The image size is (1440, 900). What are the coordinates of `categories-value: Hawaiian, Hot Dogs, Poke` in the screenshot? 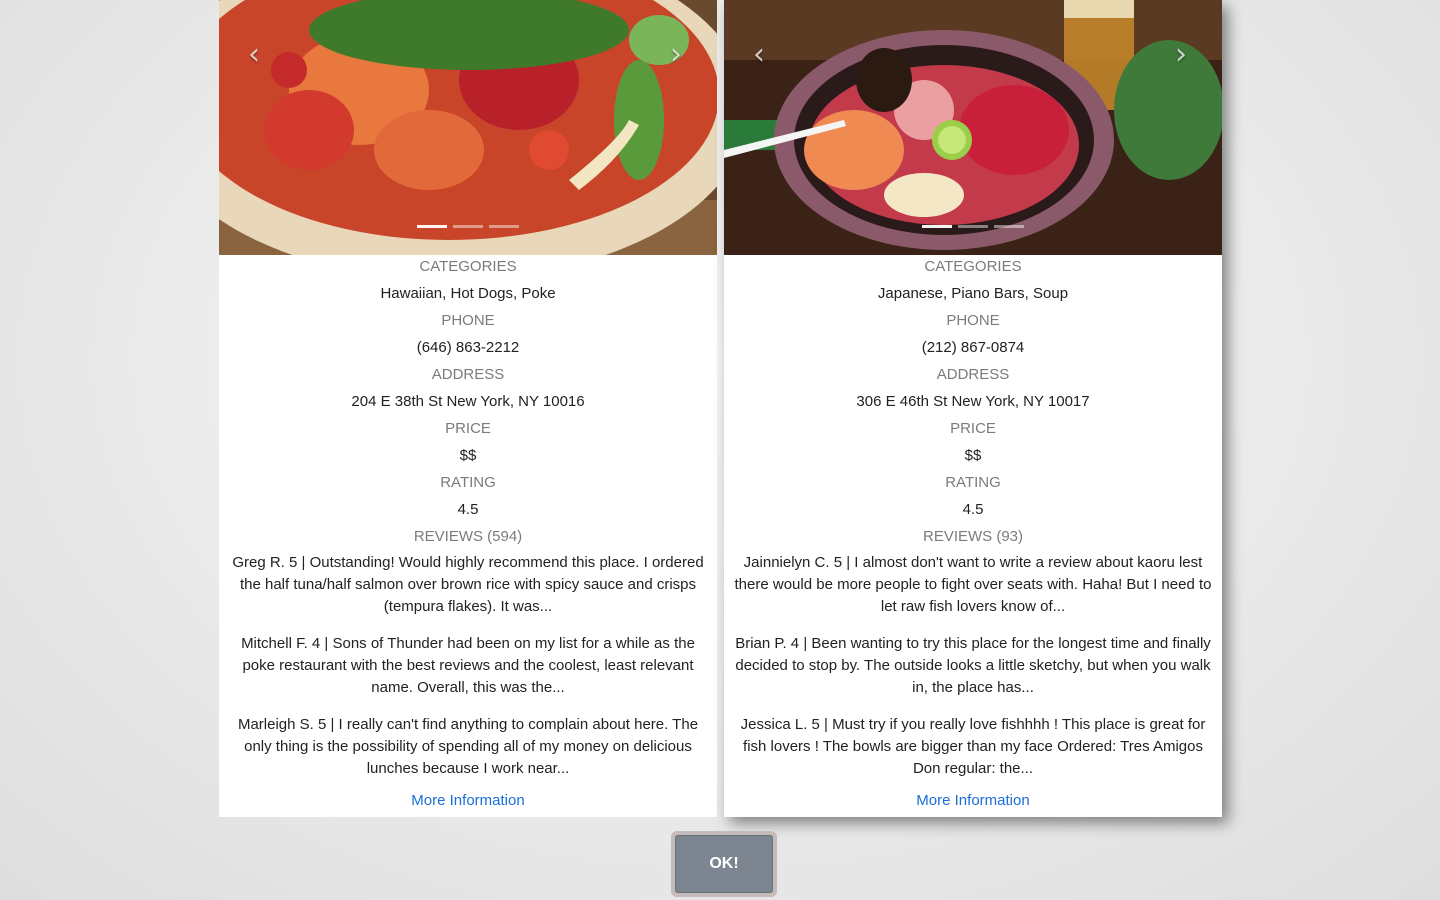 It's located at (468, 293).